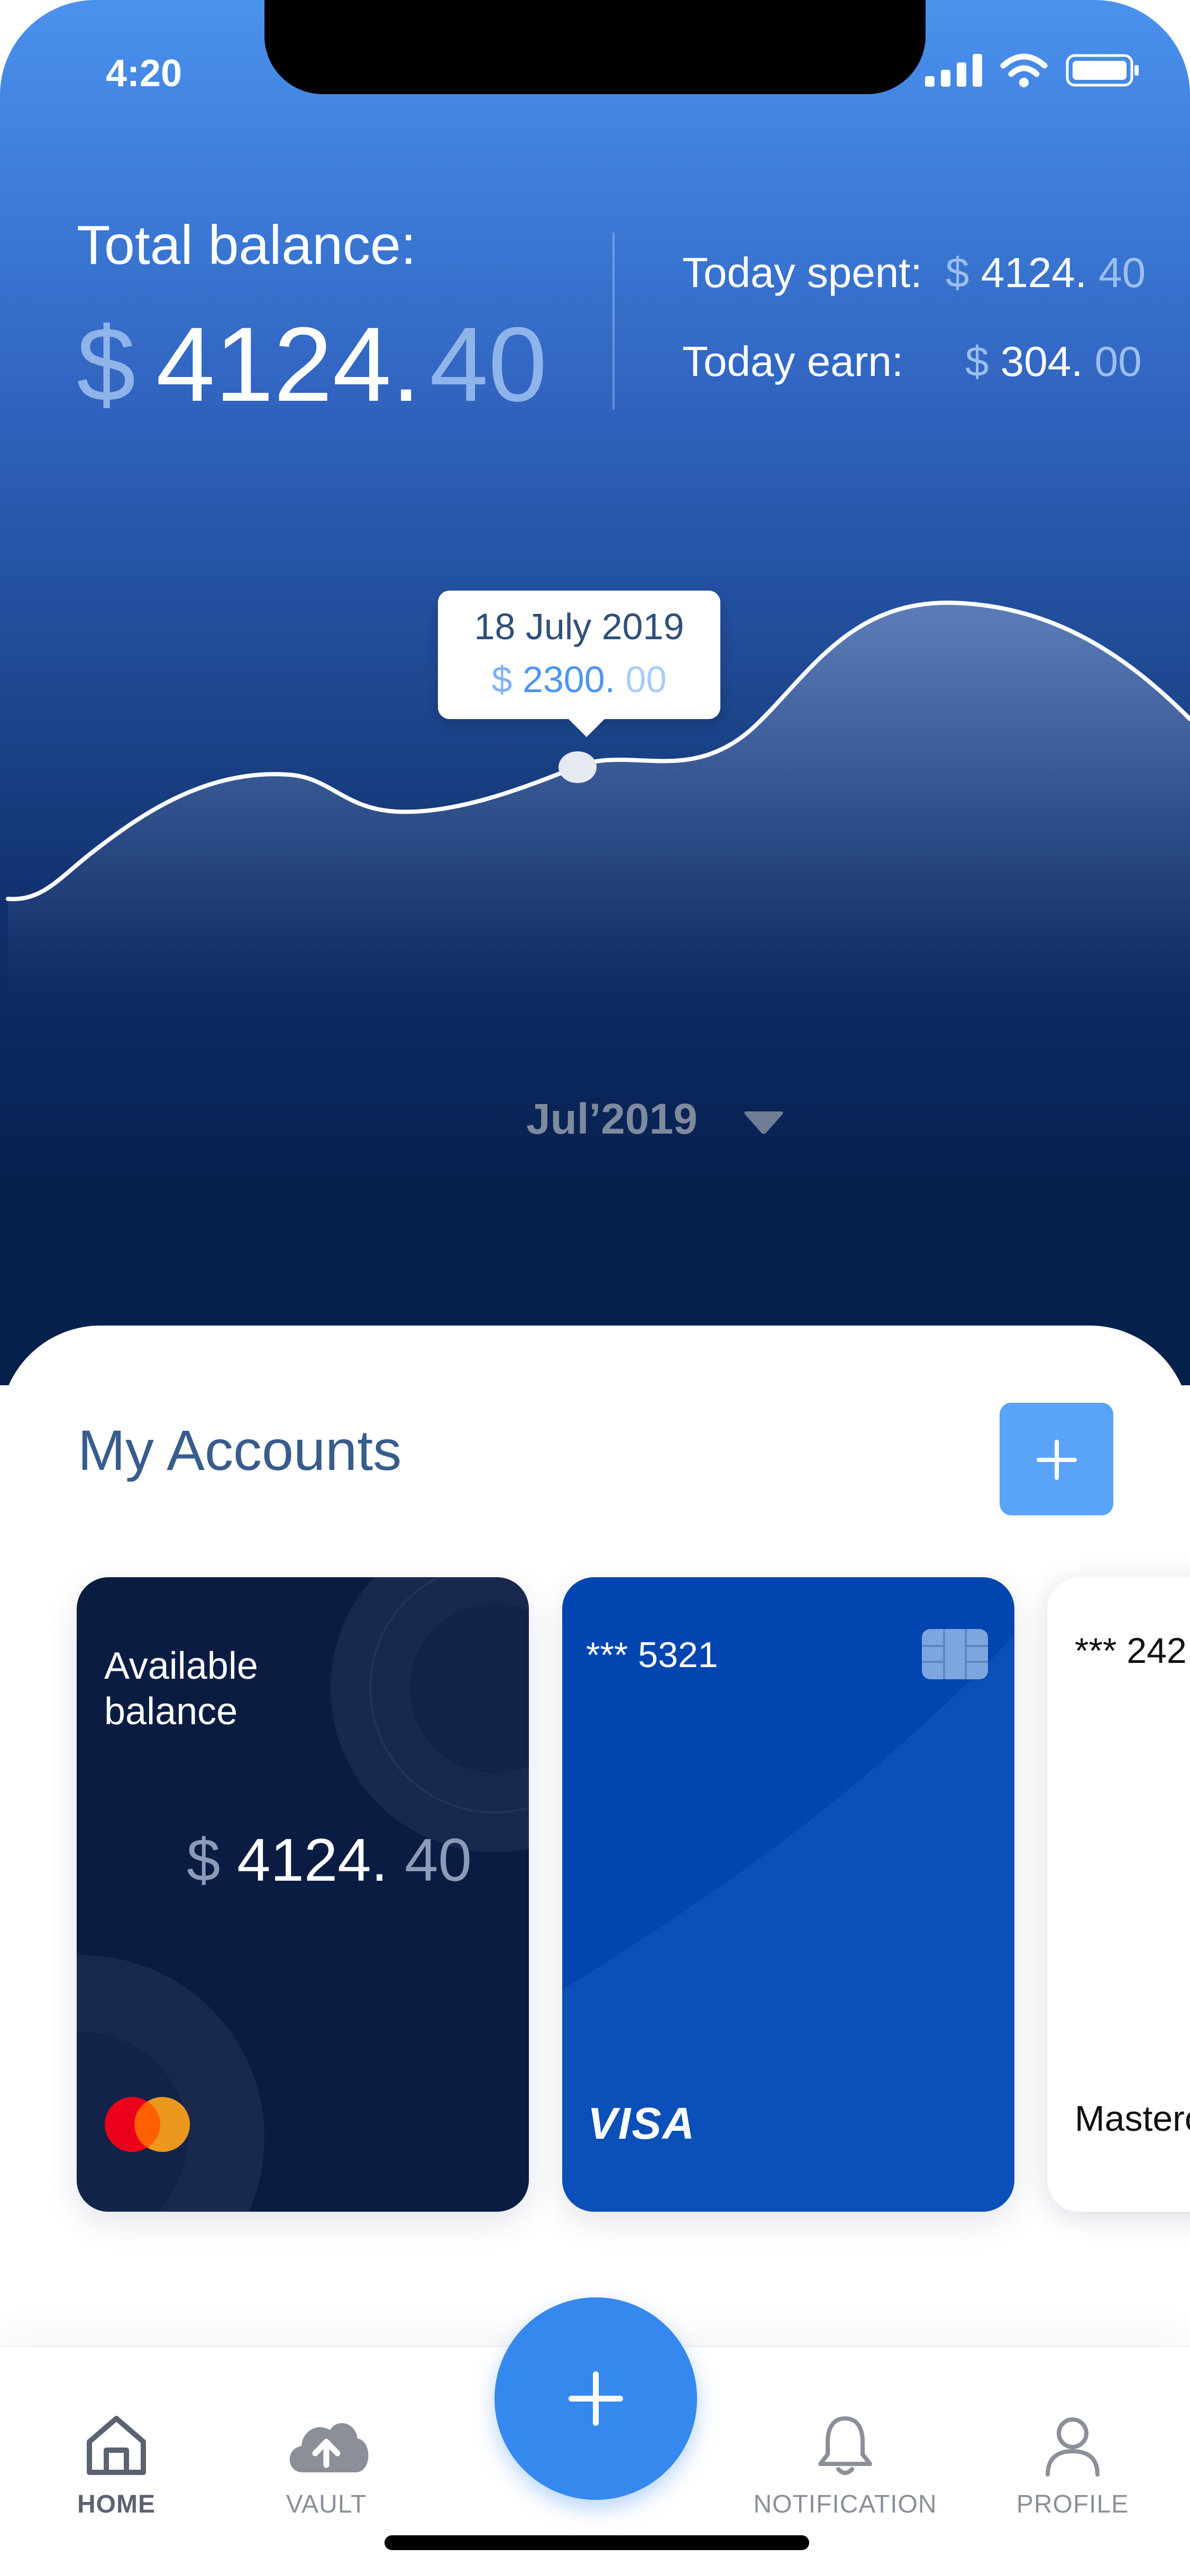 Image resolution: width=1190 pixels, height=2576 pixels. I want to click on battery-icon, so click(1102, 70).